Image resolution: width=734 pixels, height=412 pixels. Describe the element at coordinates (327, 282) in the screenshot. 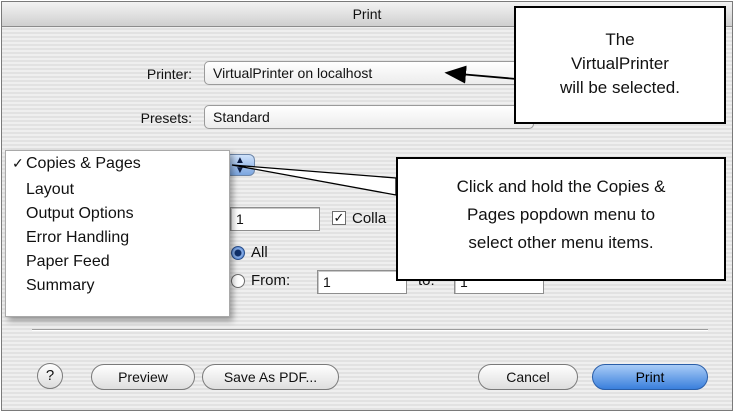

I see `from-value: 1` at that location.